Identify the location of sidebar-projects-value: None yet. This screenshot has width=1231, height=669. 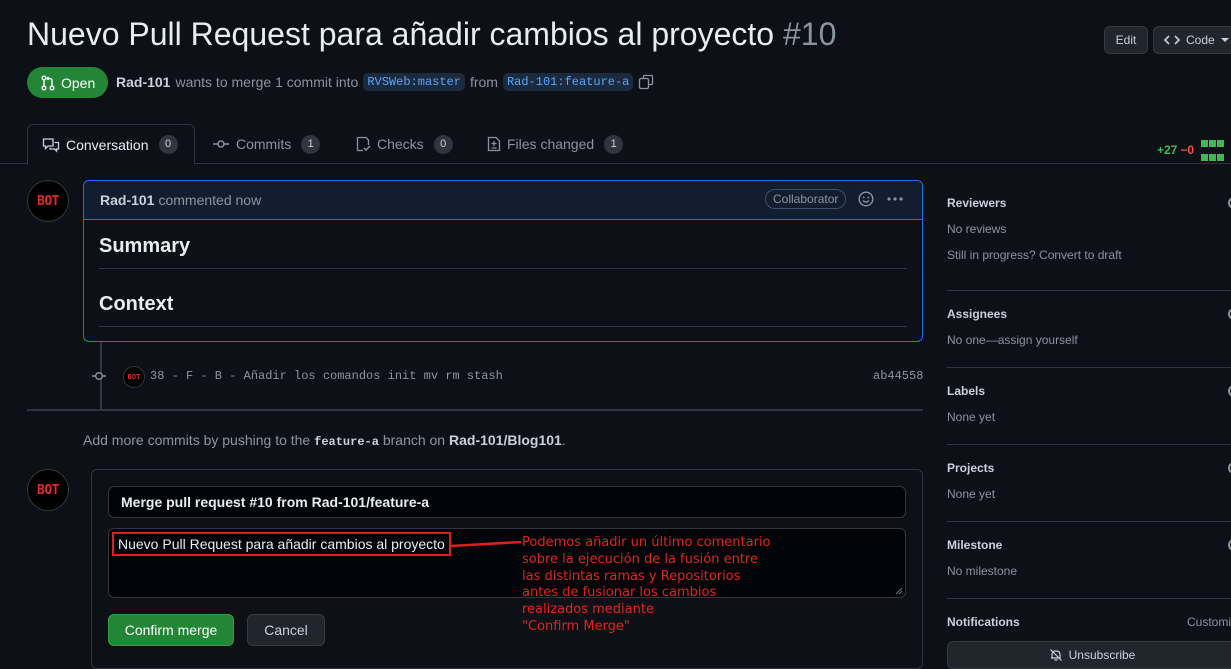
(971, 494).